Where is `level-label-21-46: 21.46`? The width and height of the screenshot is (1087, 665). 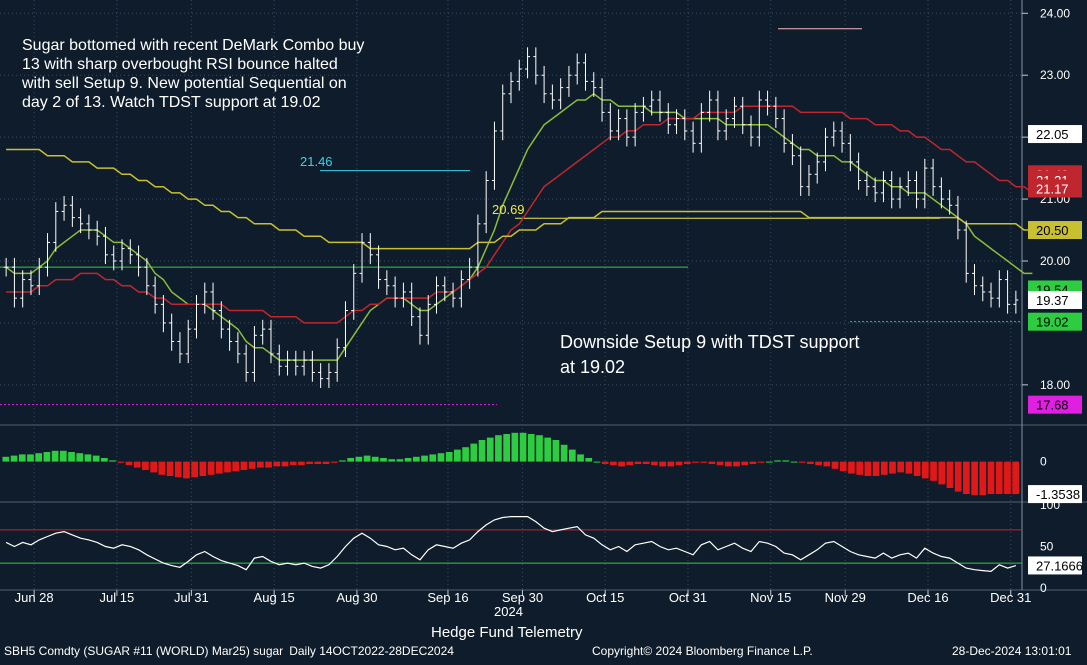 level-label-21-46: 21.46 is located at coordinates (316, 161).